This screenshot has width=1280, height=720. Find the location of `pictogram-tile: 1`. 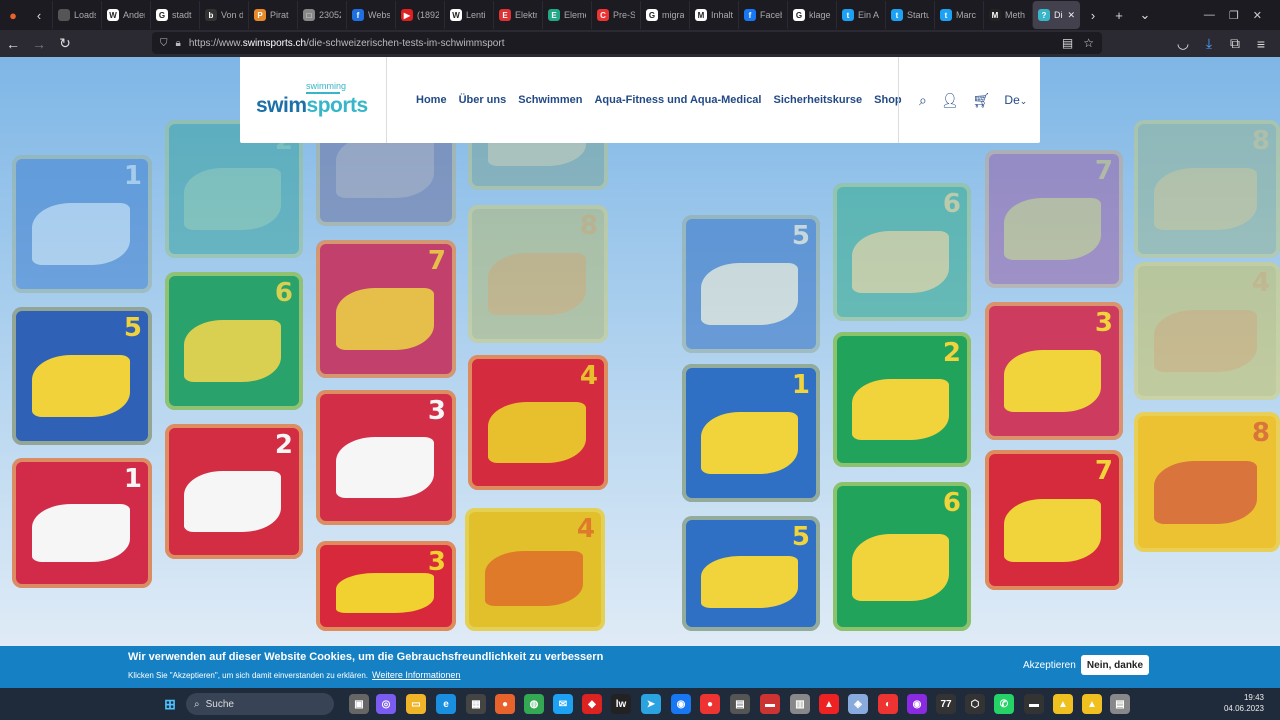

pictogram-tile: 1 is located at coordinates (751, 433).